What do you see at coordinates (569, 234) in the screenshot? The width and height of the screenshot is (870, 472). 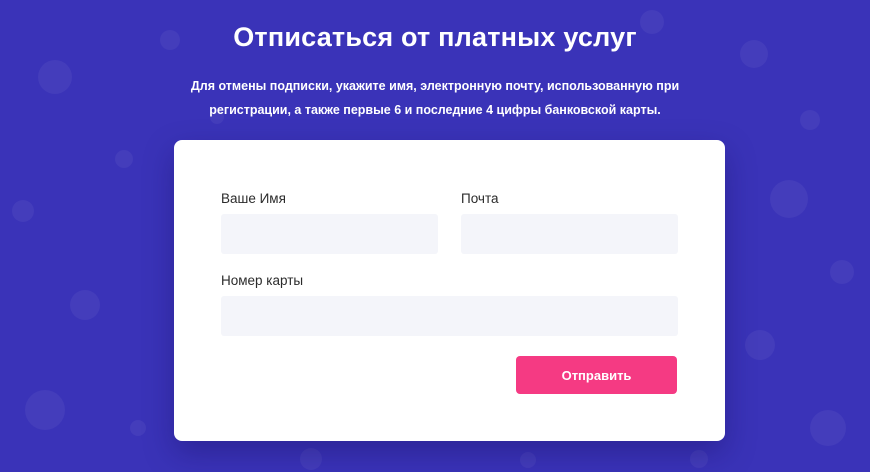 I see `email-input` at bounding box center [569, 234].